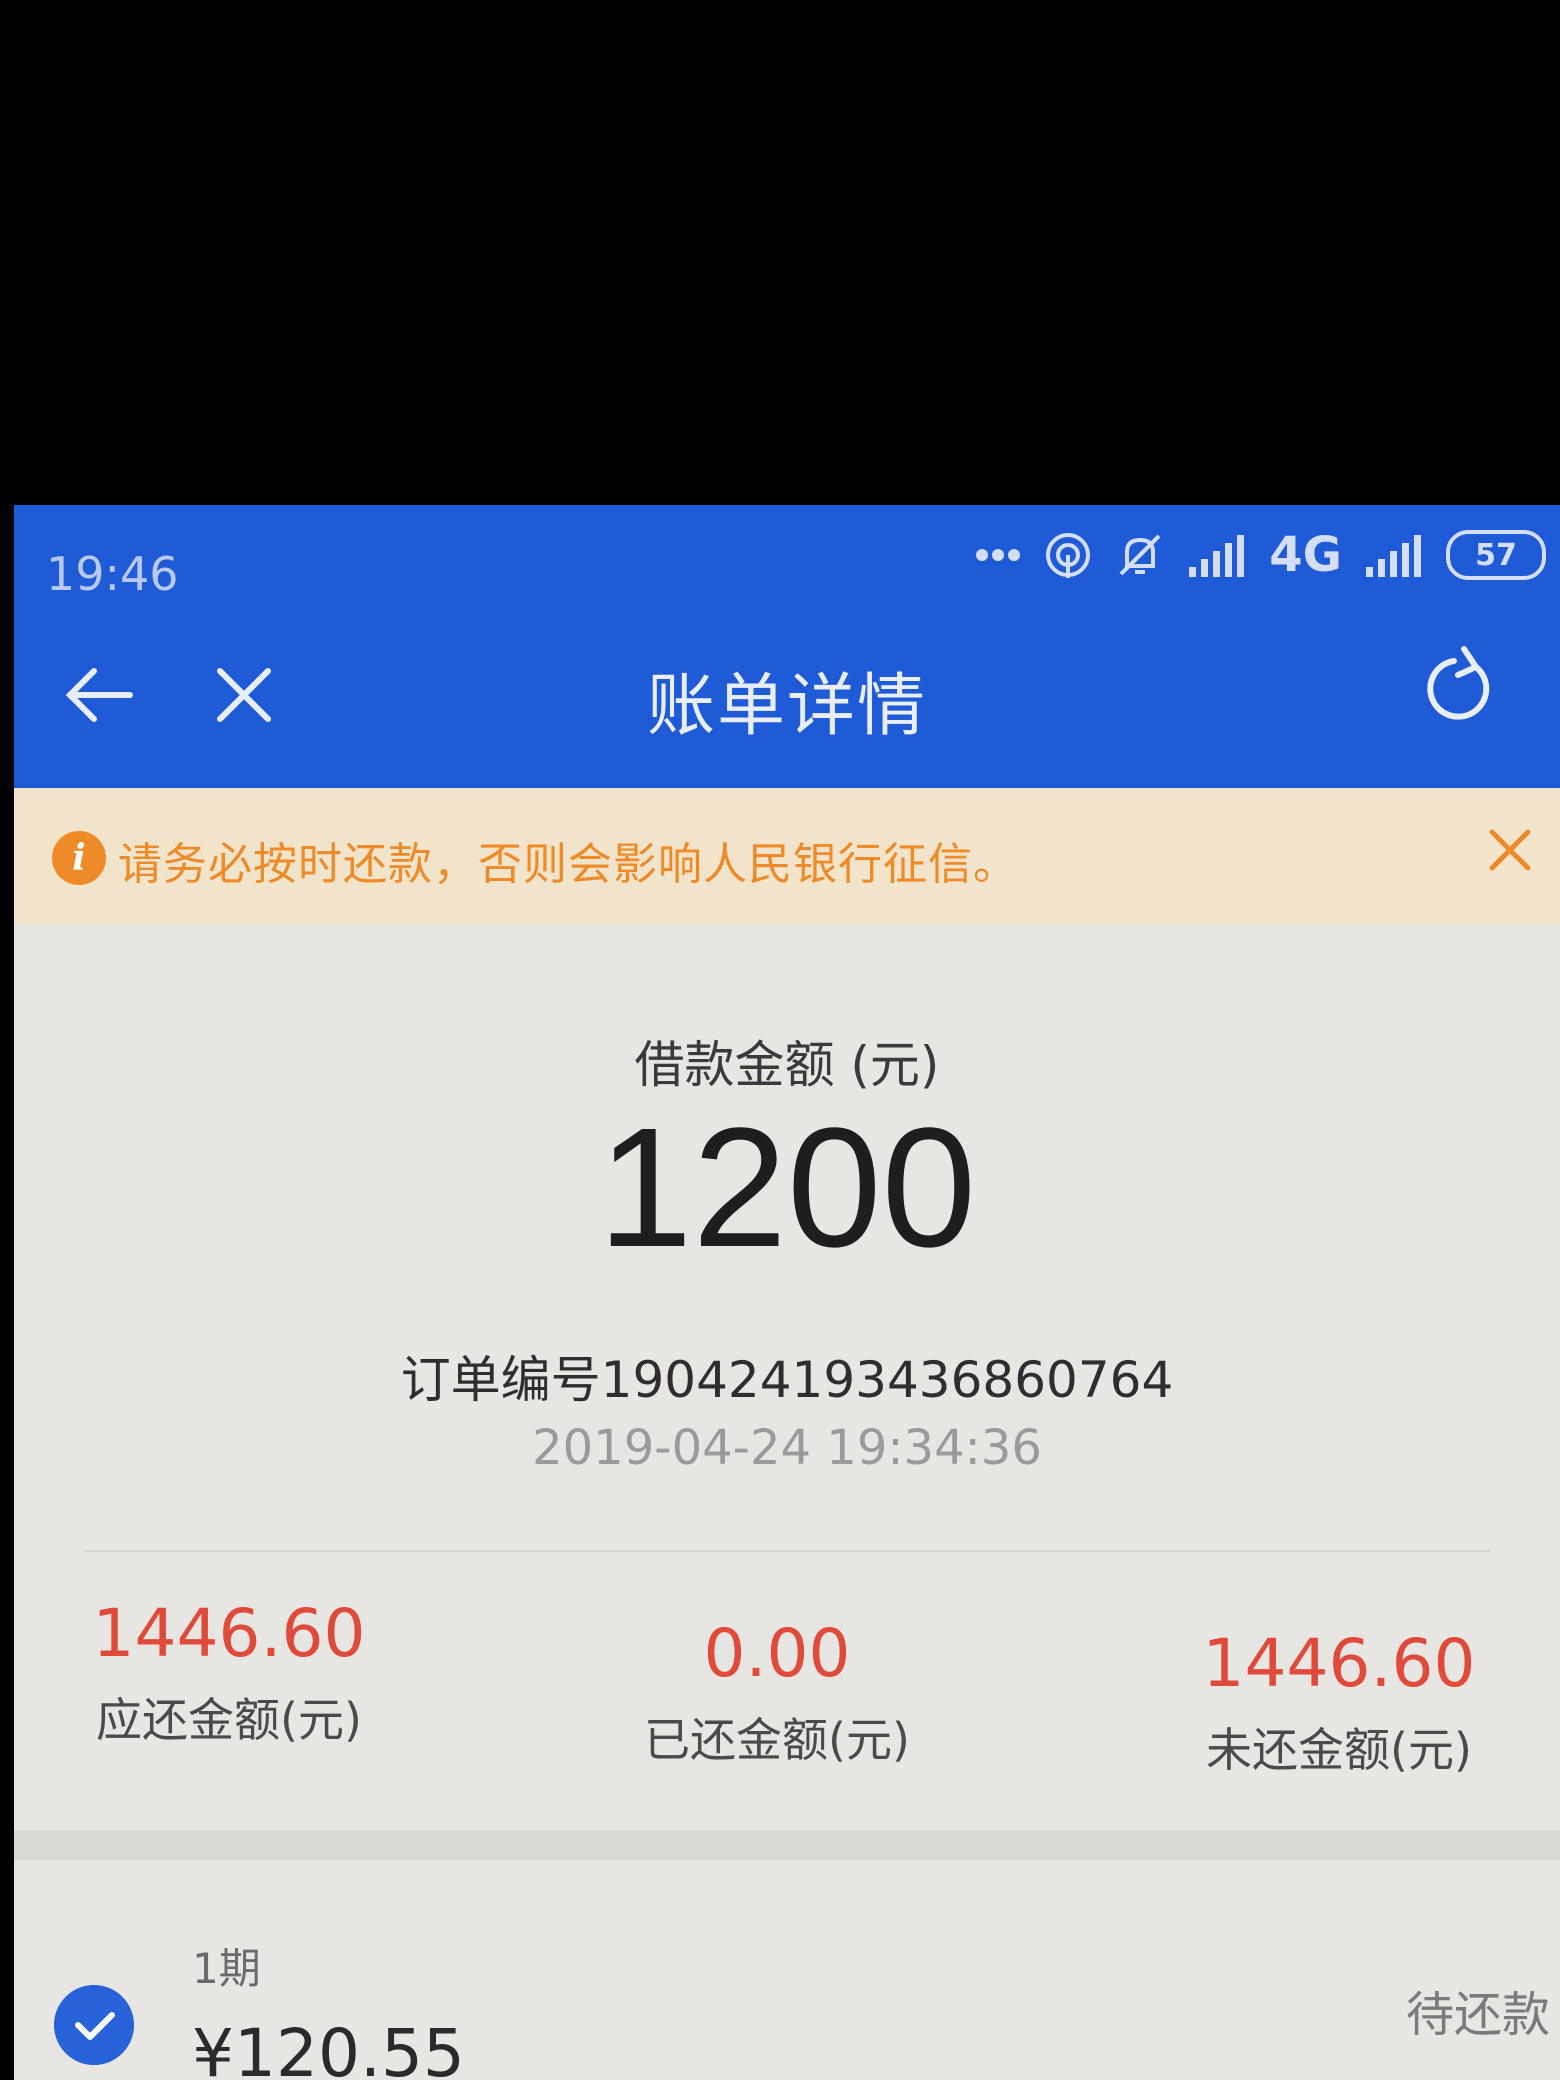  I want to click on amount-due: 1446.60 应还金额(元), so click(229, 1672).